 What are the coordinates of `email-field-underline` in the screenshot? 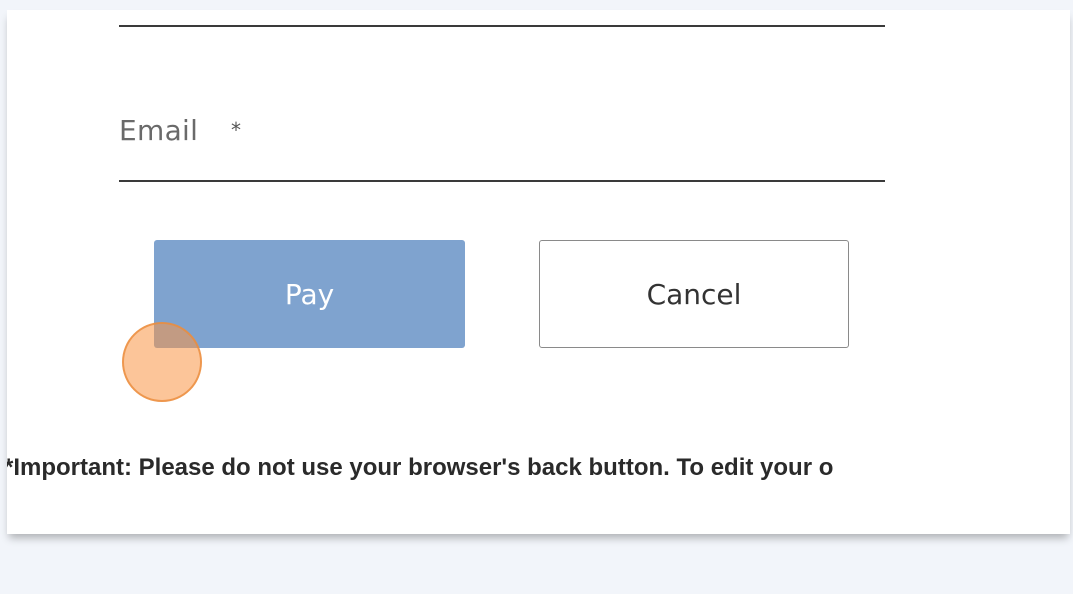 It's located at (502, 181).